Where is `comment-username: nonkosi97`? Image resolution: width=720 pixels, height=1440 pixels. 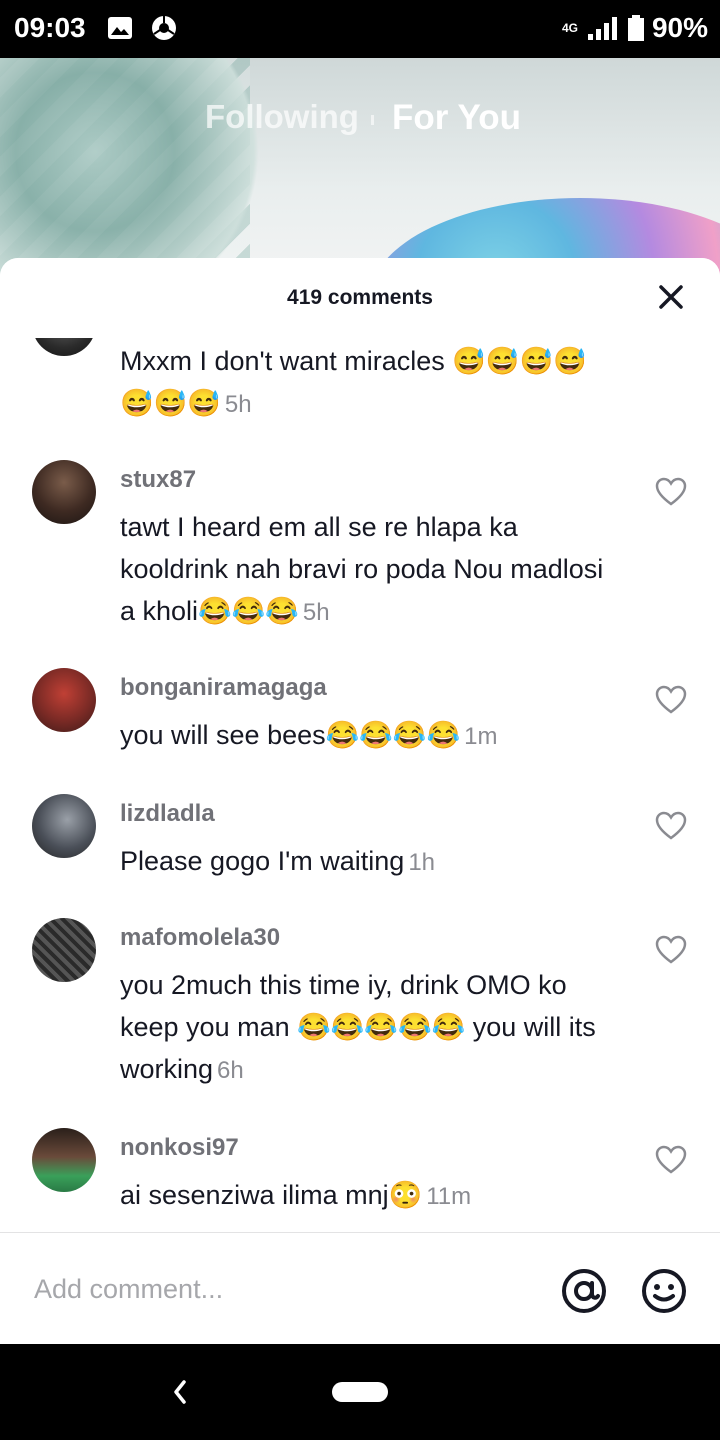
comment-username: nonkosi97 is located at coordinates (179, 1148).